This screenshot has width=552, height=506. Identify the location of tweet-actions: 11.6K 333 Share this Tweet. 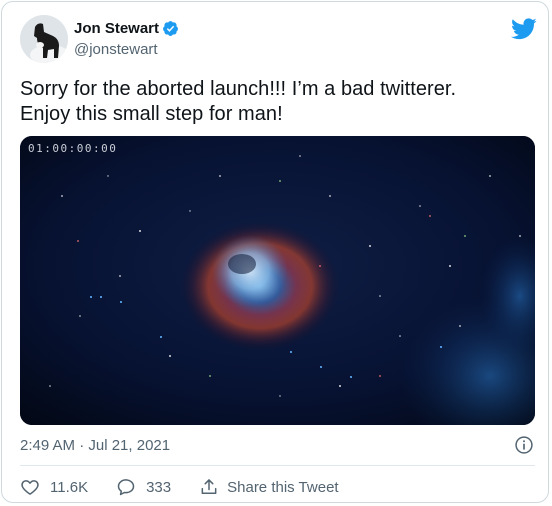
(193, 487).